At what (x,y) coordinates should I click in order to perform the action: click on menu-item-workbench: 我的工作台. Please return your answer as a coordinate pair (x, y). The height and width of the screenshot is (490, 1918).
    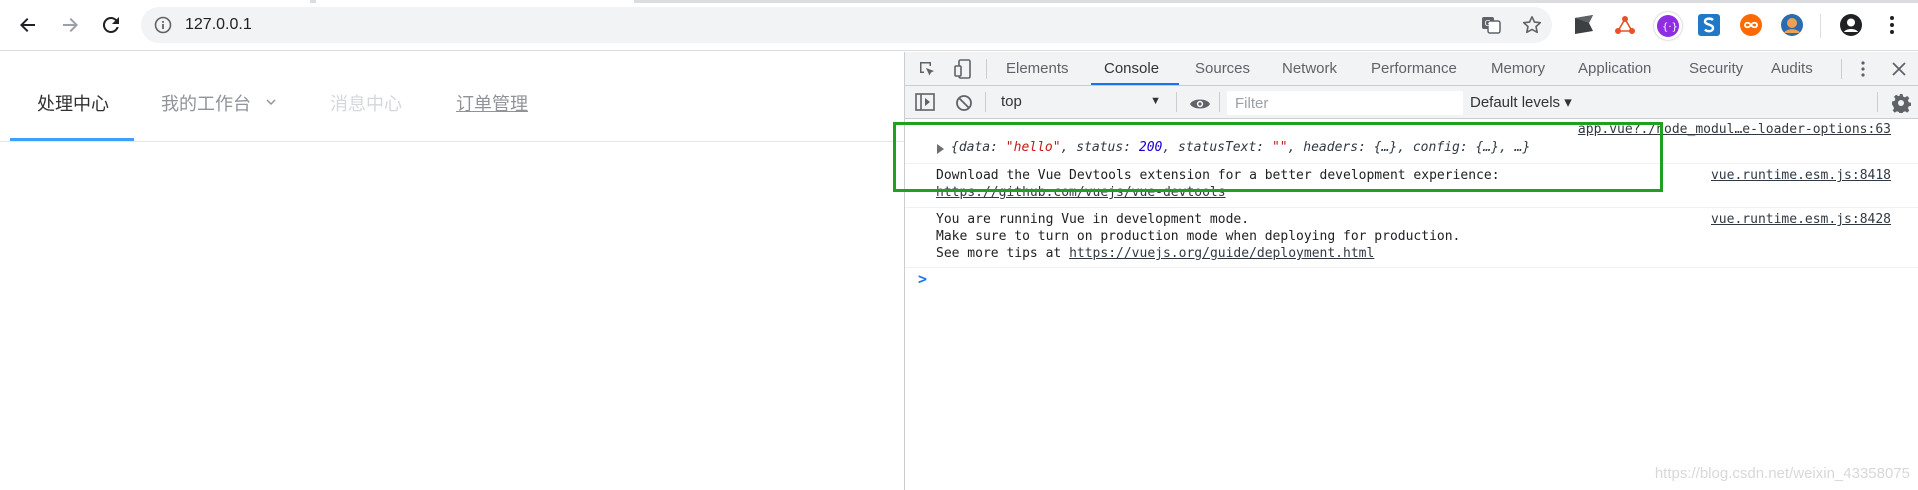
    Looking at the image, I should click on (219, 103).